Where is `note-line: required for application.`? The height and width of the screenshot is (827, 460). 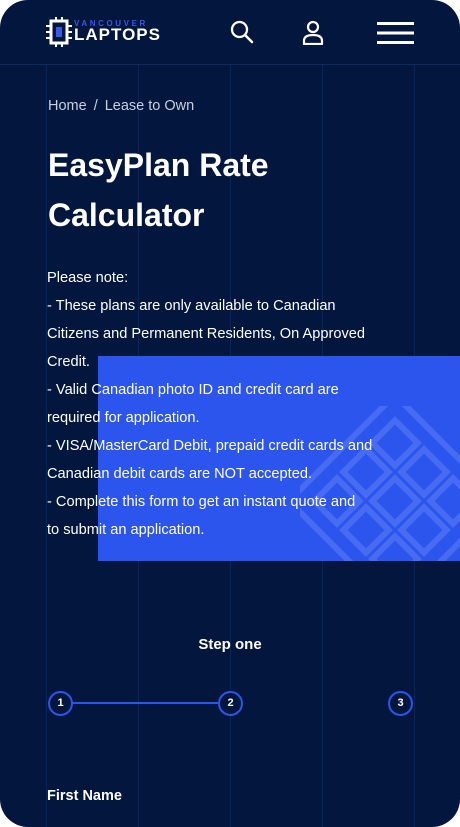
note-line: required for application. is located at coordinates (123, 418).